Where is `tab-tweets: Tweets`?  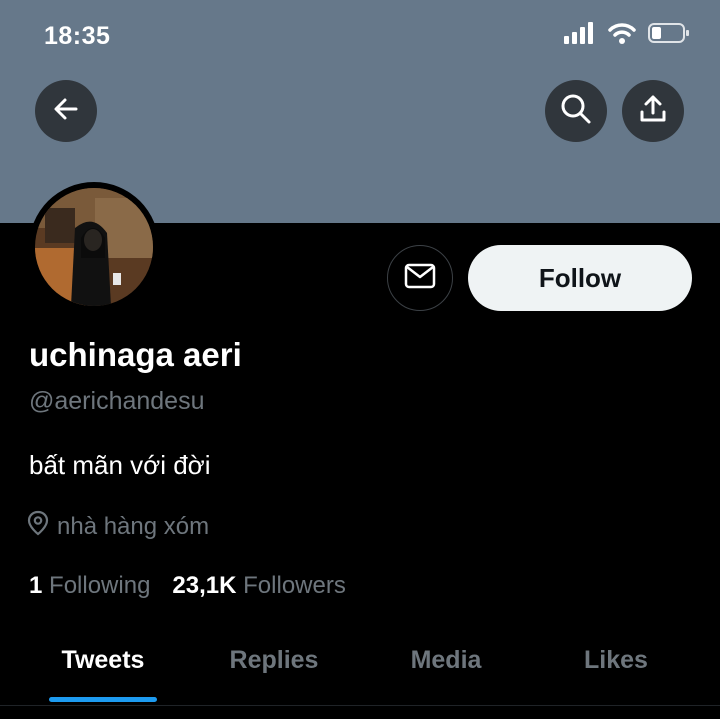
tab-tweets: Tweets is located at coordinates (103, 660).